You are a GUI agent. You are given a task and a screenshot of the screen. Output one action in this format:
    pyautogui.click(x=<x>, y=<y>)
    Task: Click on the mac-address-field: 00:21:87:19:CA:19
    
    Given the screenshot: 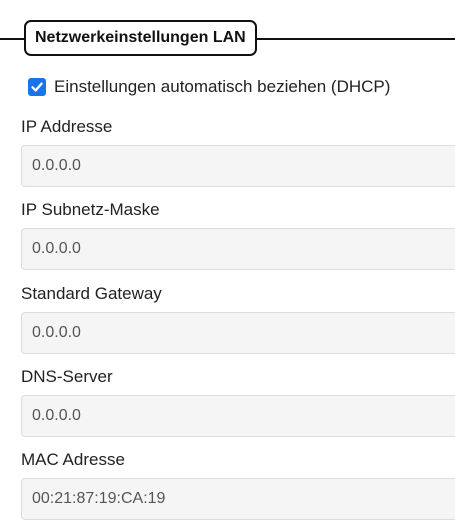 What is the action you would take?
    pyautogui.click(x=238, y=499)
    